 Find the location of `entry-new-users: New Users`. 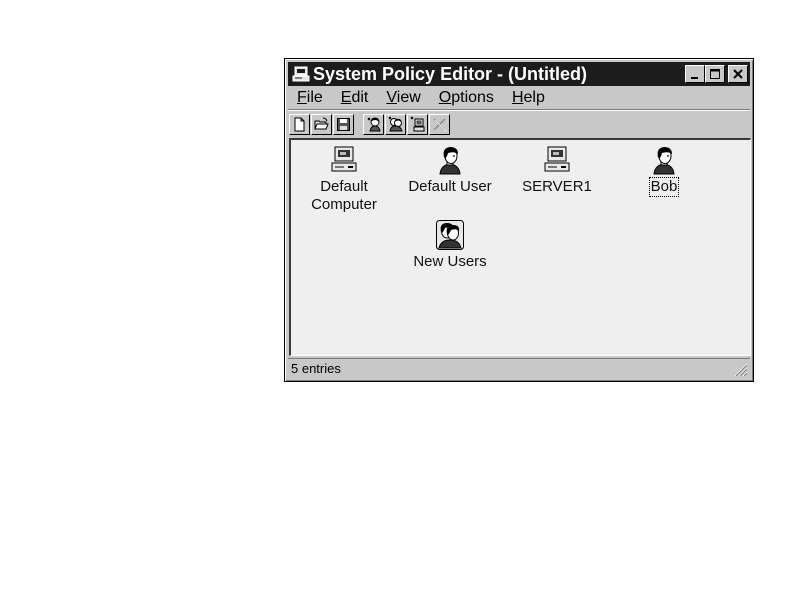

entry-new-users: New Users is located at coordinates (450, 245).